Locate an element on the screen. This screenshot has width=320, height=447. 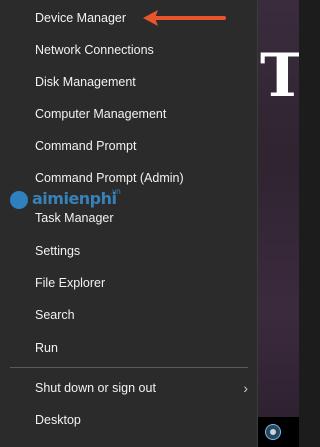
menu-item-desktop: Desktop is located at coordinates (129, 420).